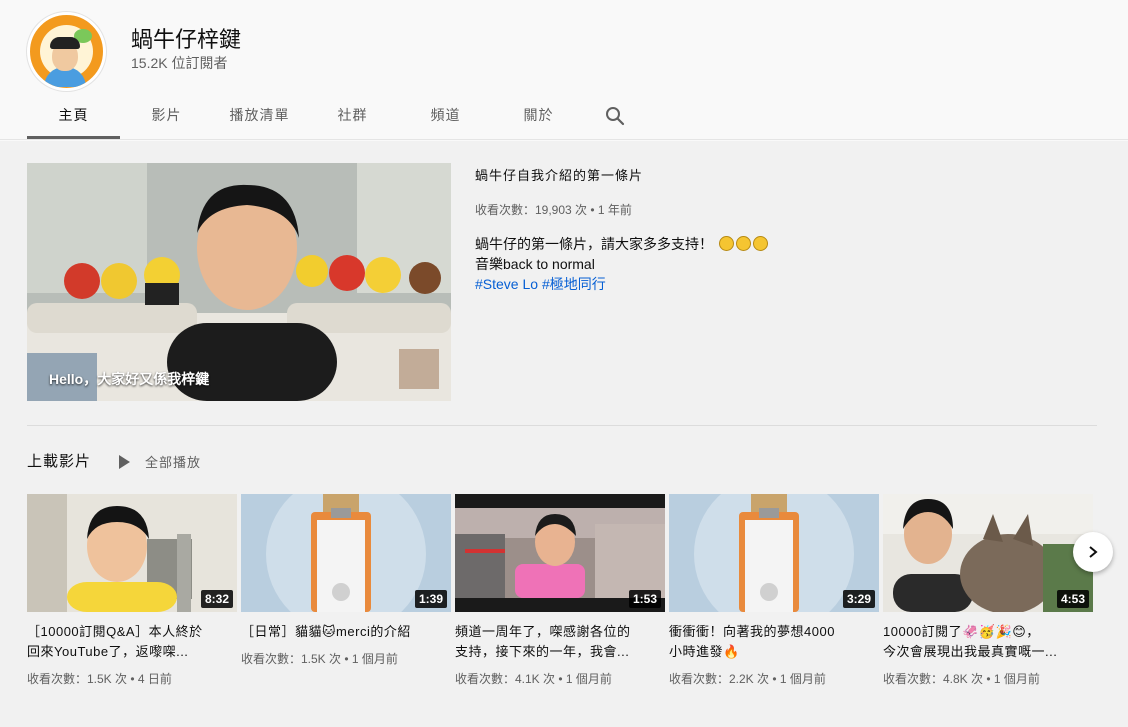 Image resolution: width=1128 pixels, height=727 pixels. I want to click on featured-video-caption: Hello，大家好又係我梓鍵, so click(129, 379).